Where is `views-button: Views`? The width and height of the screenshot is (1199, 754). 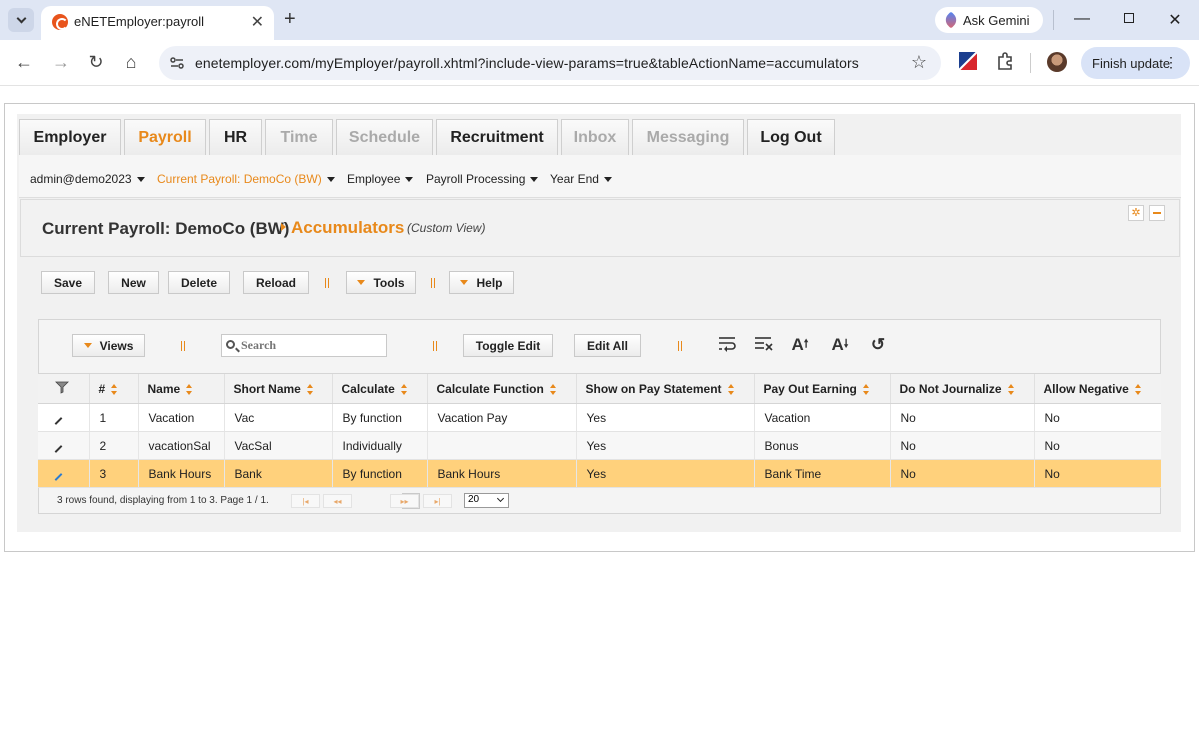
views-button: Views is located at coordinates (108, 345).